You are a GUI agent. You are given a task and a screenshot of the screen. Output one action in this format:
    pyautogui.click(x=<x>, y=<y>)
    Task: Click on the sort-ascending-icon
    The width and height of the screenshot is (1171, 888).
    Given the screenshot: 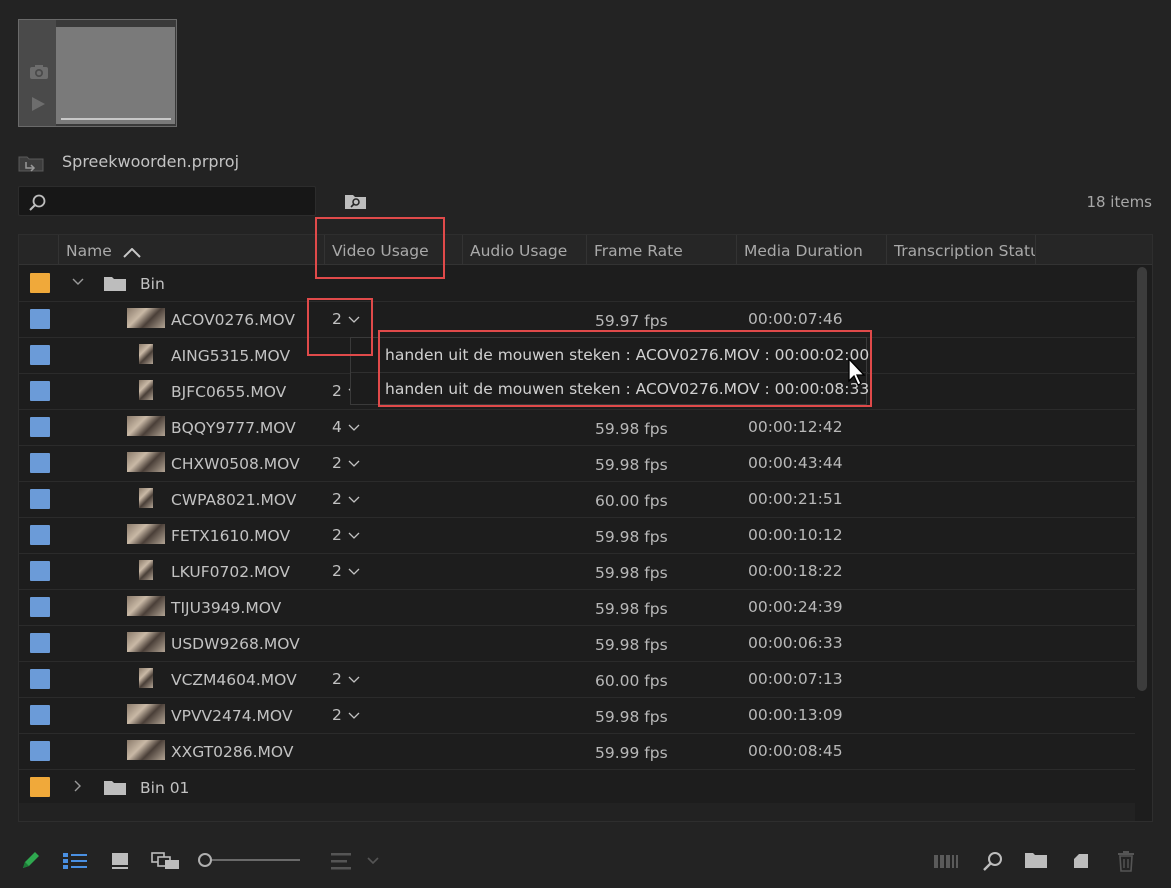 What is the action you would take?
    pyautogui.click(x=132, y=253)
    